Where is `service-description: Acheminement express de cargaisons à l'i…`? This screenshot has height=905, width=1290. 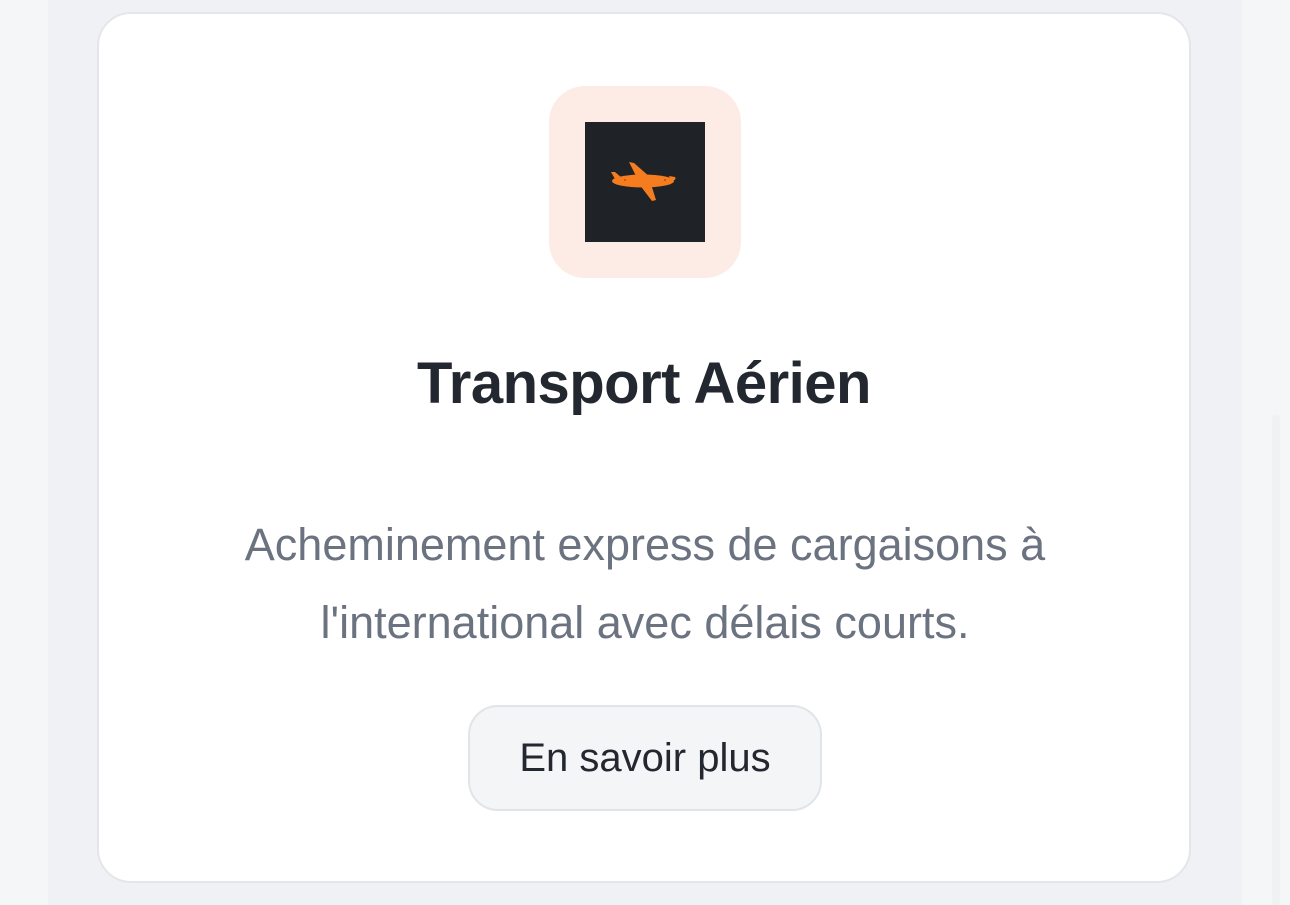
service-description: Acheminement express de cargaisons à l'i… is located at coordinates (645, 583).